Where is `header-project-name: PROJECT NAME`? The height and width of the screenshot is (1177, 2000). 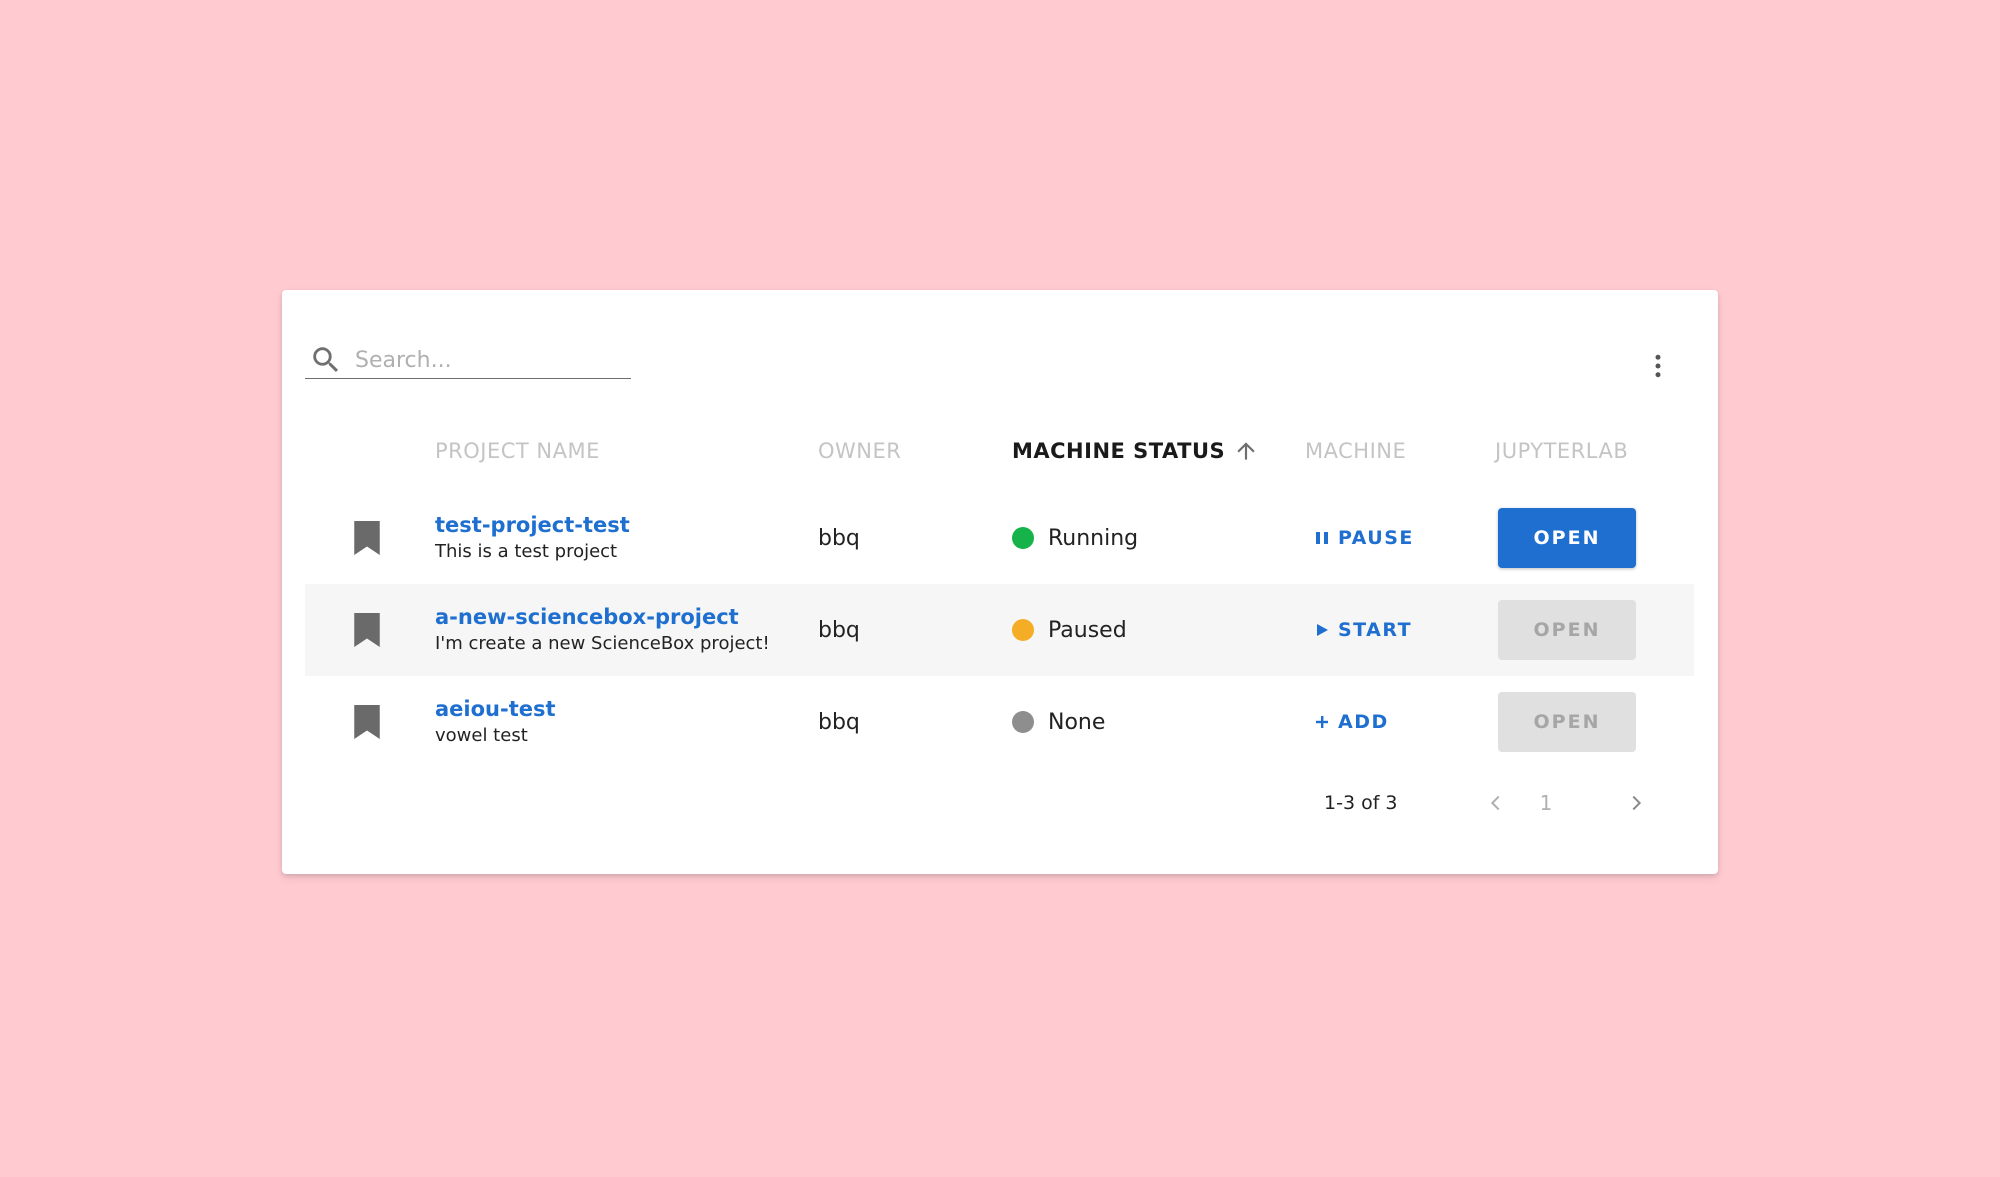
header-project-name: PROJECT NAME is located at coordinates (517, 451).